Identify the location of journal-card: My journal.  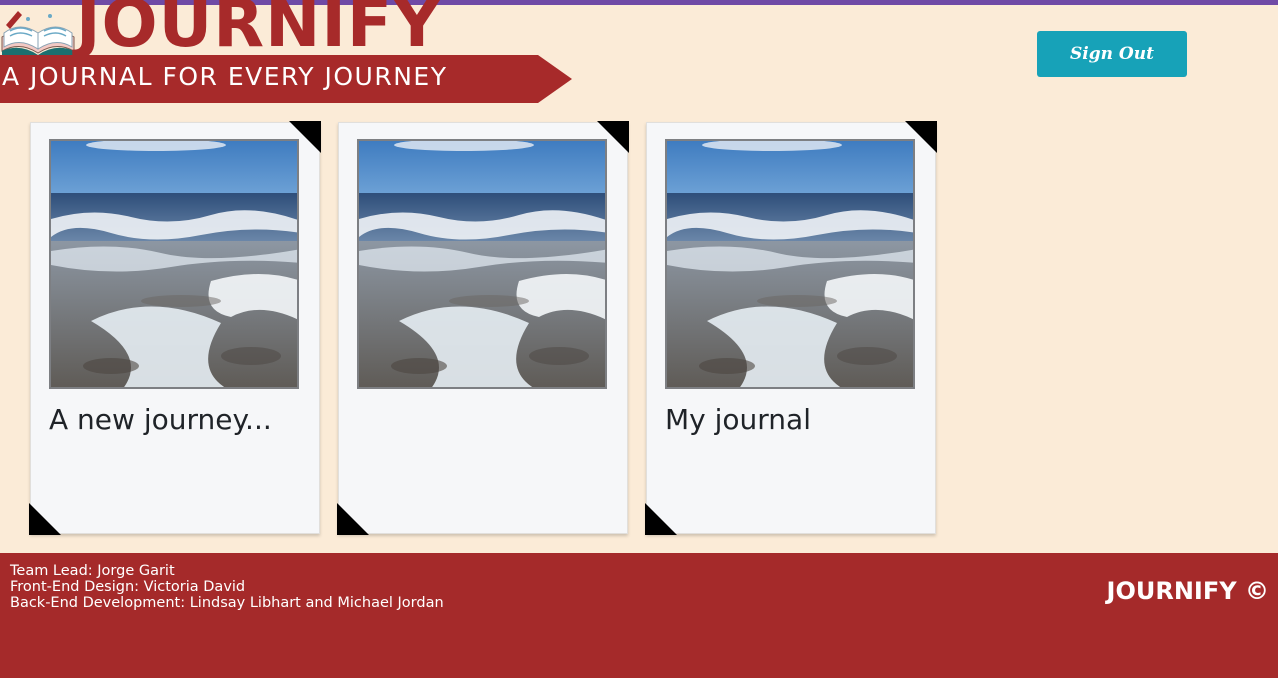
(791, 328).